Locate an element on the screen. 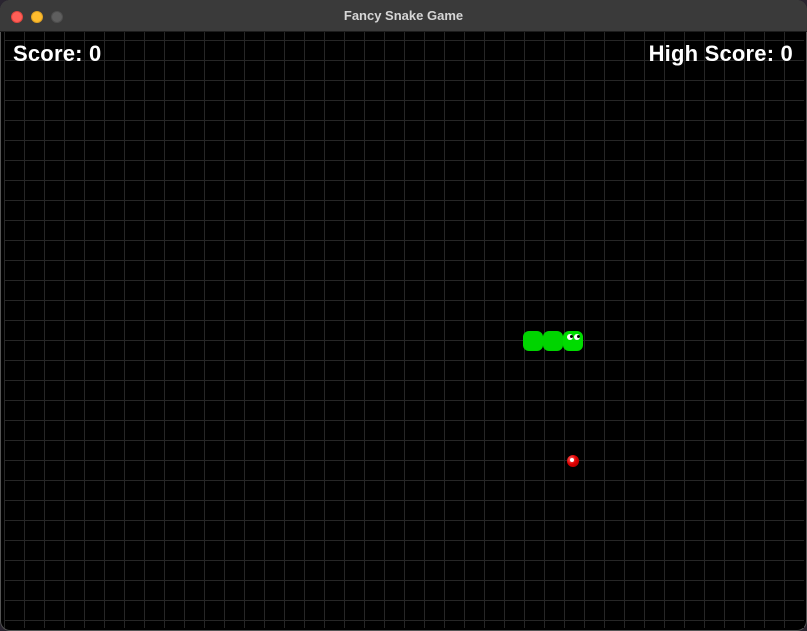  window-title: Fancy Snake Game is located at coordinates (403, 15).